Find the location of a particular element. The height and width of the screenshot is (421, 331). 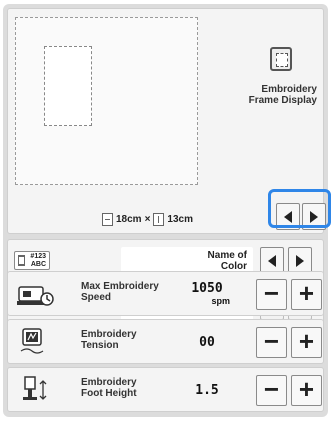

max-speed-number: 1050 is located at coordinates (207, 288).